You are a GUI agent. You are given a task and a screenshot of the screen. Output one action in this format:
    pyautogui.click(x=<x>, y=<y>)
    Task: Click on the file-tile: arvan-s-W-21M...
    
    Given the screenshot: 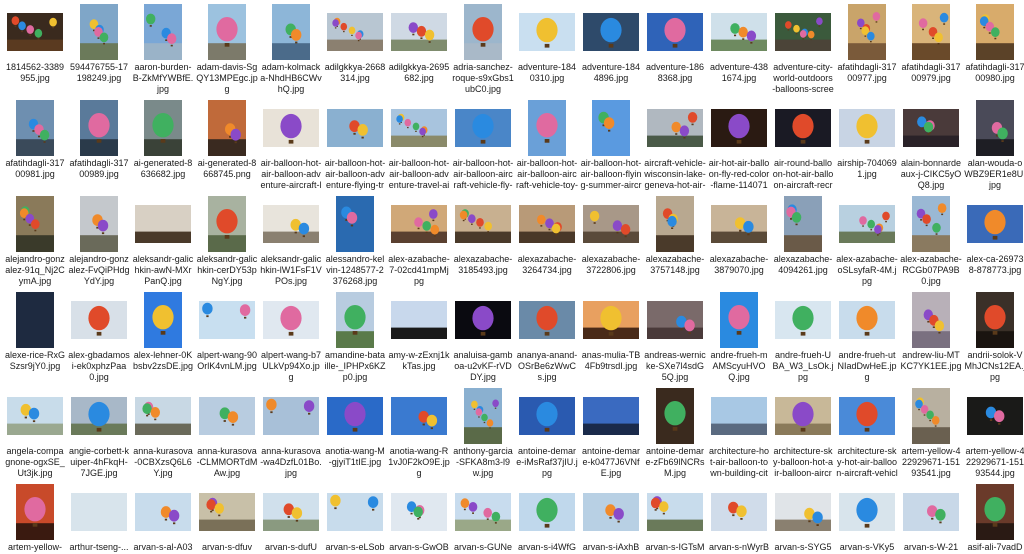 What is the action you would take?
    pyautogui.click(x=931, y=519)
    